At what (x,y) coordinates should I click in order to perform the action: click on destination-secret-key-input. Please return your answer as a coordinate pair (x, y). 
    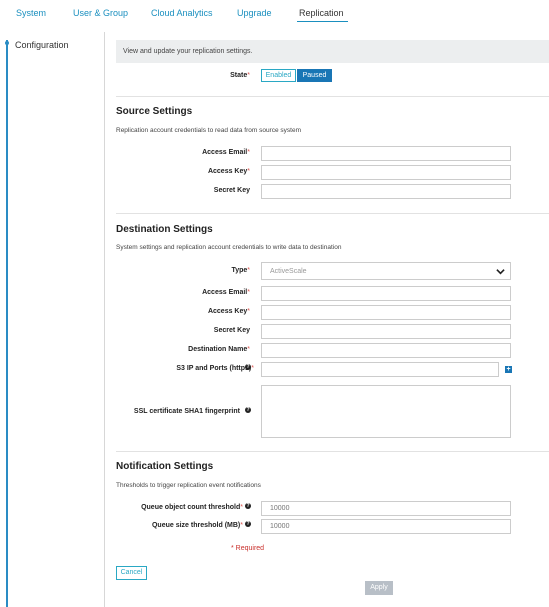
    Looking at the image, I should click on (386, 331).